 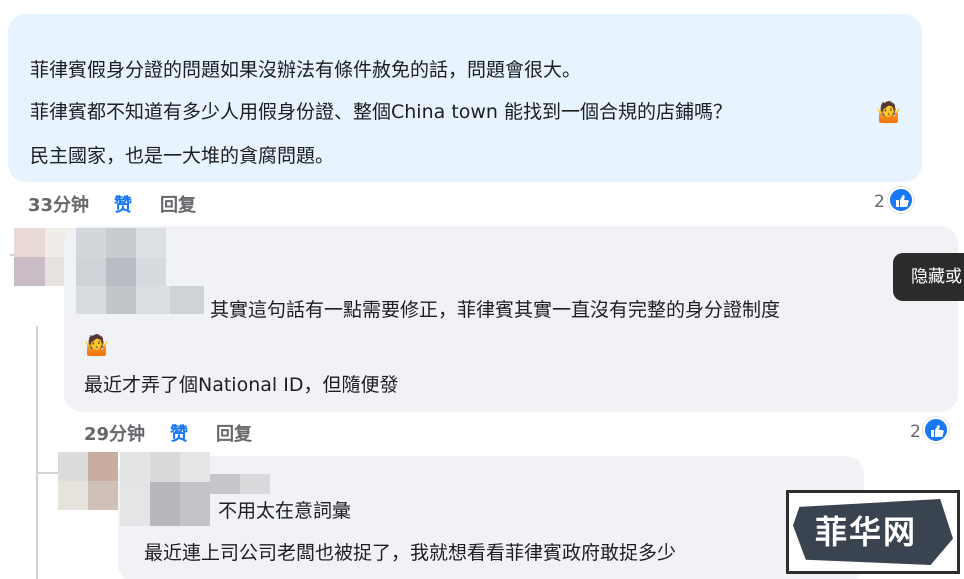 What do you see at coordinates (410, 553) in the screenshot?
I see `reply-text-line: 最近連上司公司老闆也被捉了，我就想看看菲律賓政府敢捉多少` at bounding box center [410, 553].